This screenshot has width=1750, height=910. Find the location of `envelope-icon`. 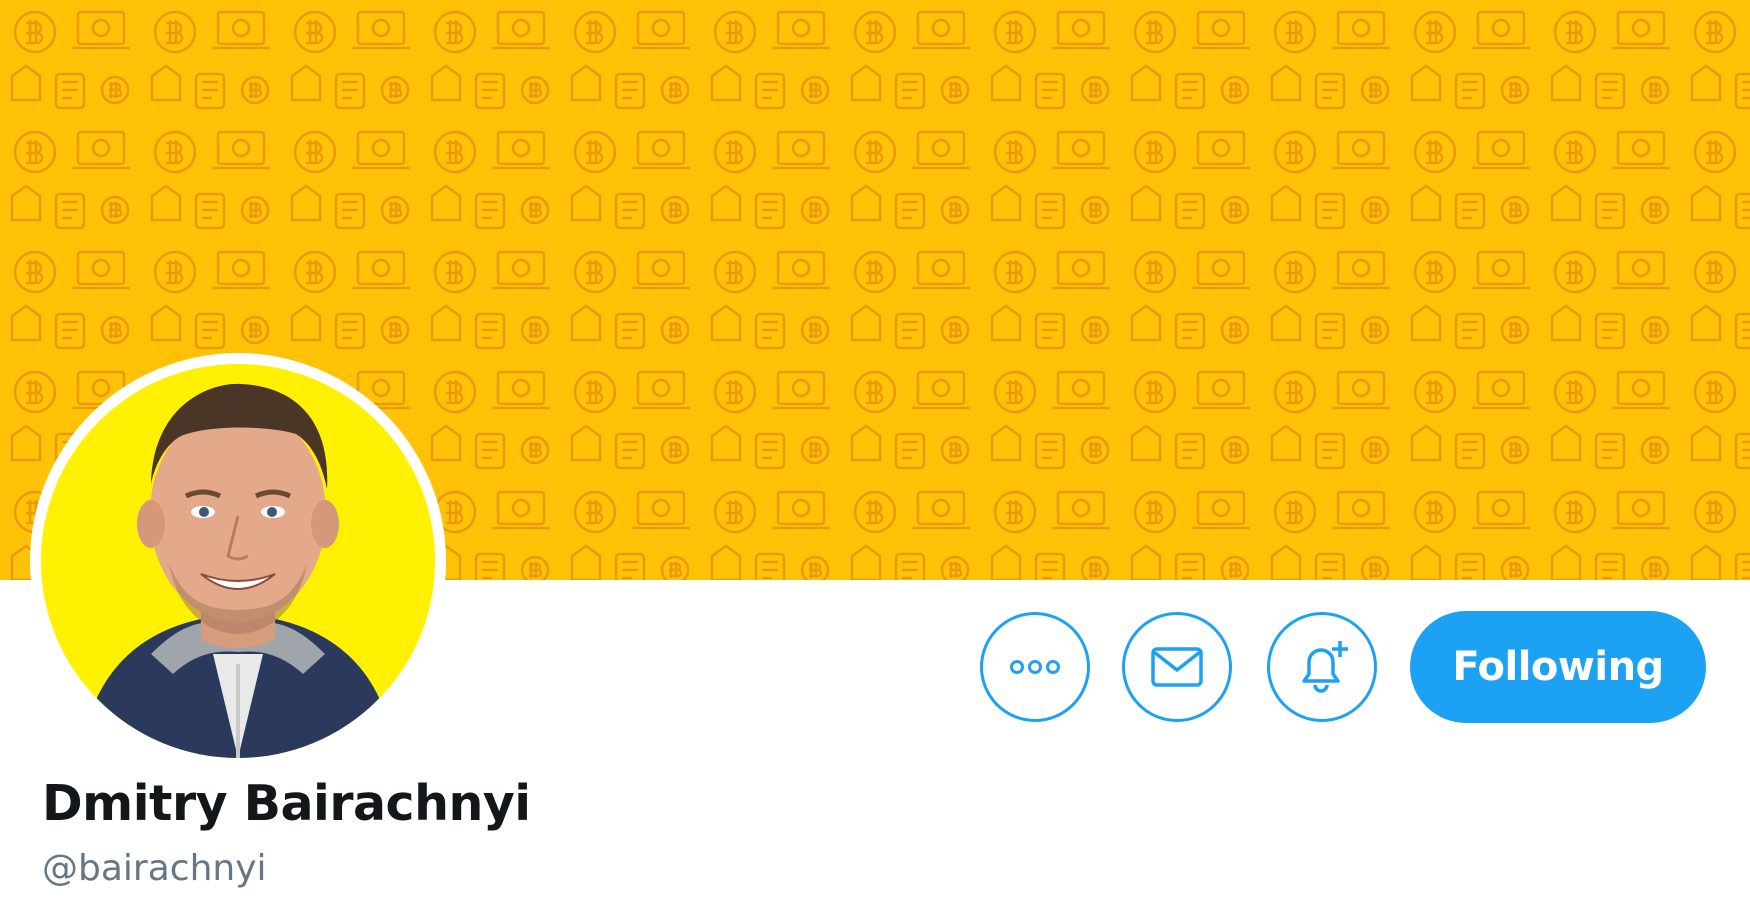

envelope-icon is located at coordinates (1177, 667).